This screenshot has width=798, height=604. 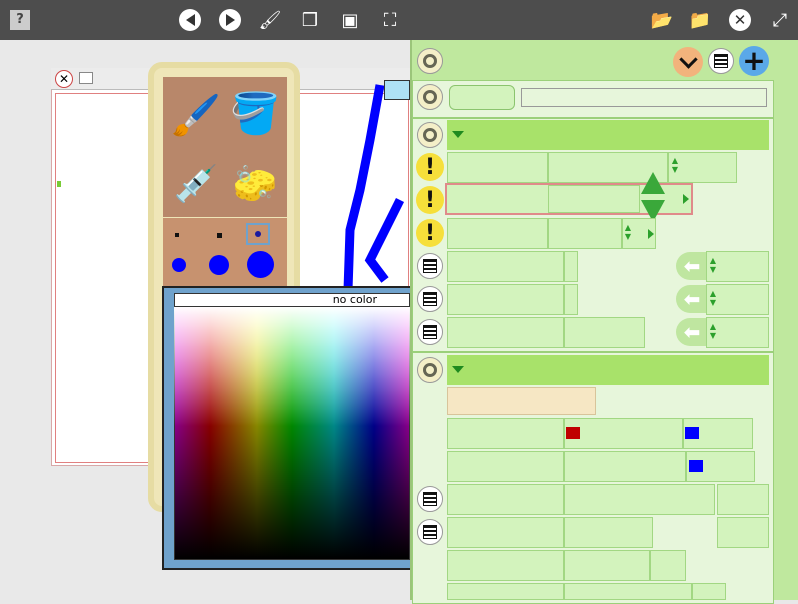 What do you see at coordinates (196, 184) in the screenshot?
I see `eyedropper-icon: 💉` at bounding box center [196, 184].